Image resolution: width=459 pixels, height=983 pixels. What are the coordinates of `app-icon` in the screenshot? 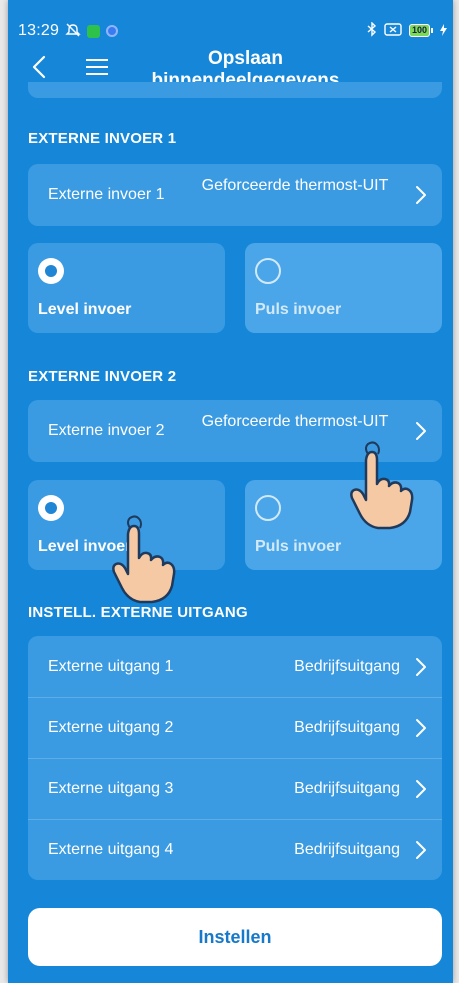 It's located at (94, 31).